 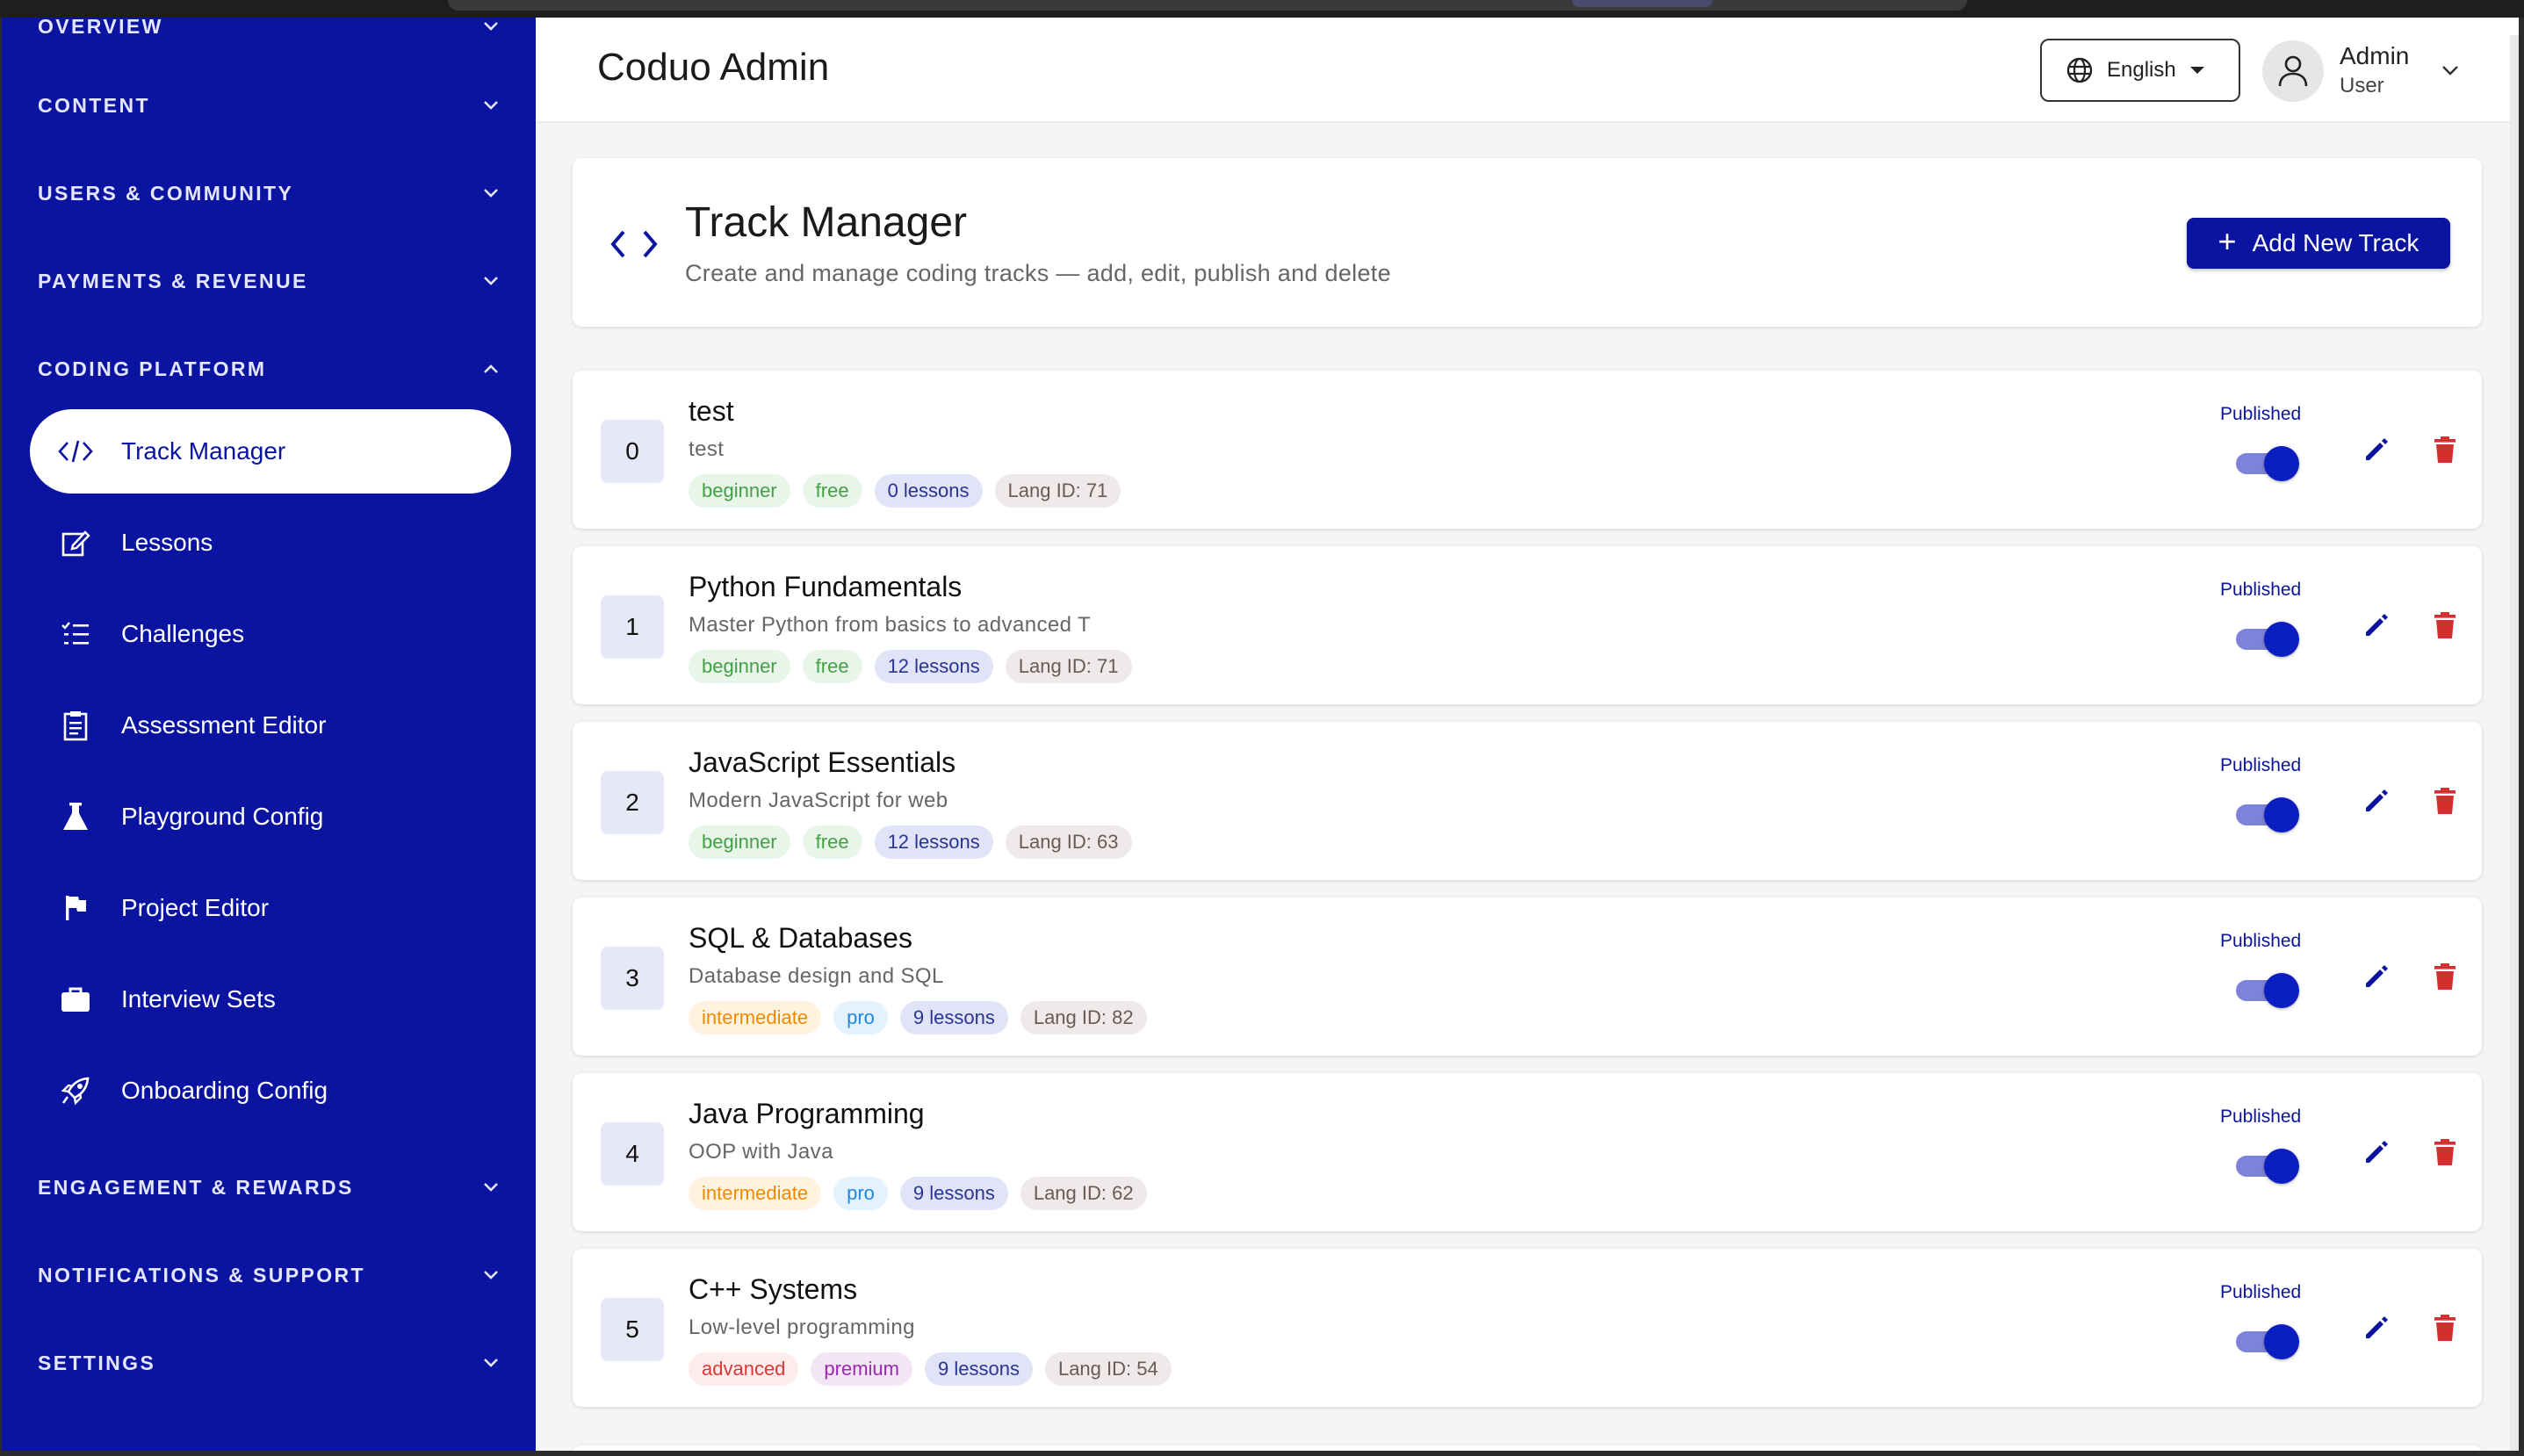 I want to click on app-title: Coduo Admin, so click(x=713, y=67).